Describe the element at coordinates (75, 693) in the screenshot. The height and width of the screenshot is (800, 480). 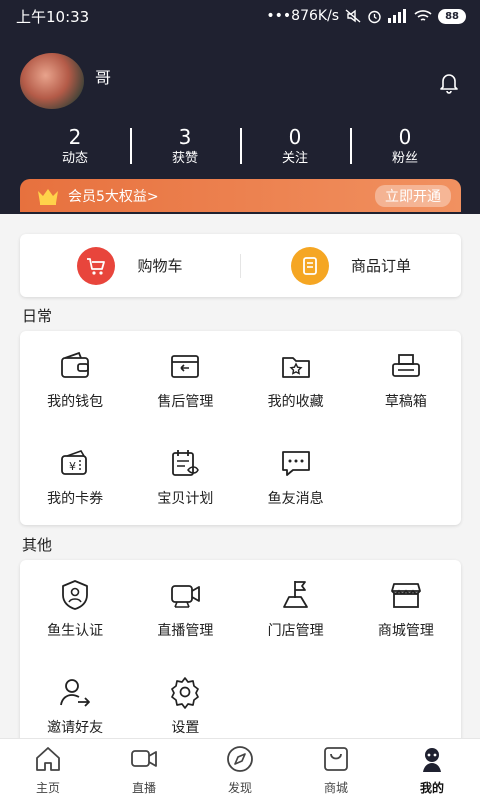
I see `invite-user-icon` at that location.